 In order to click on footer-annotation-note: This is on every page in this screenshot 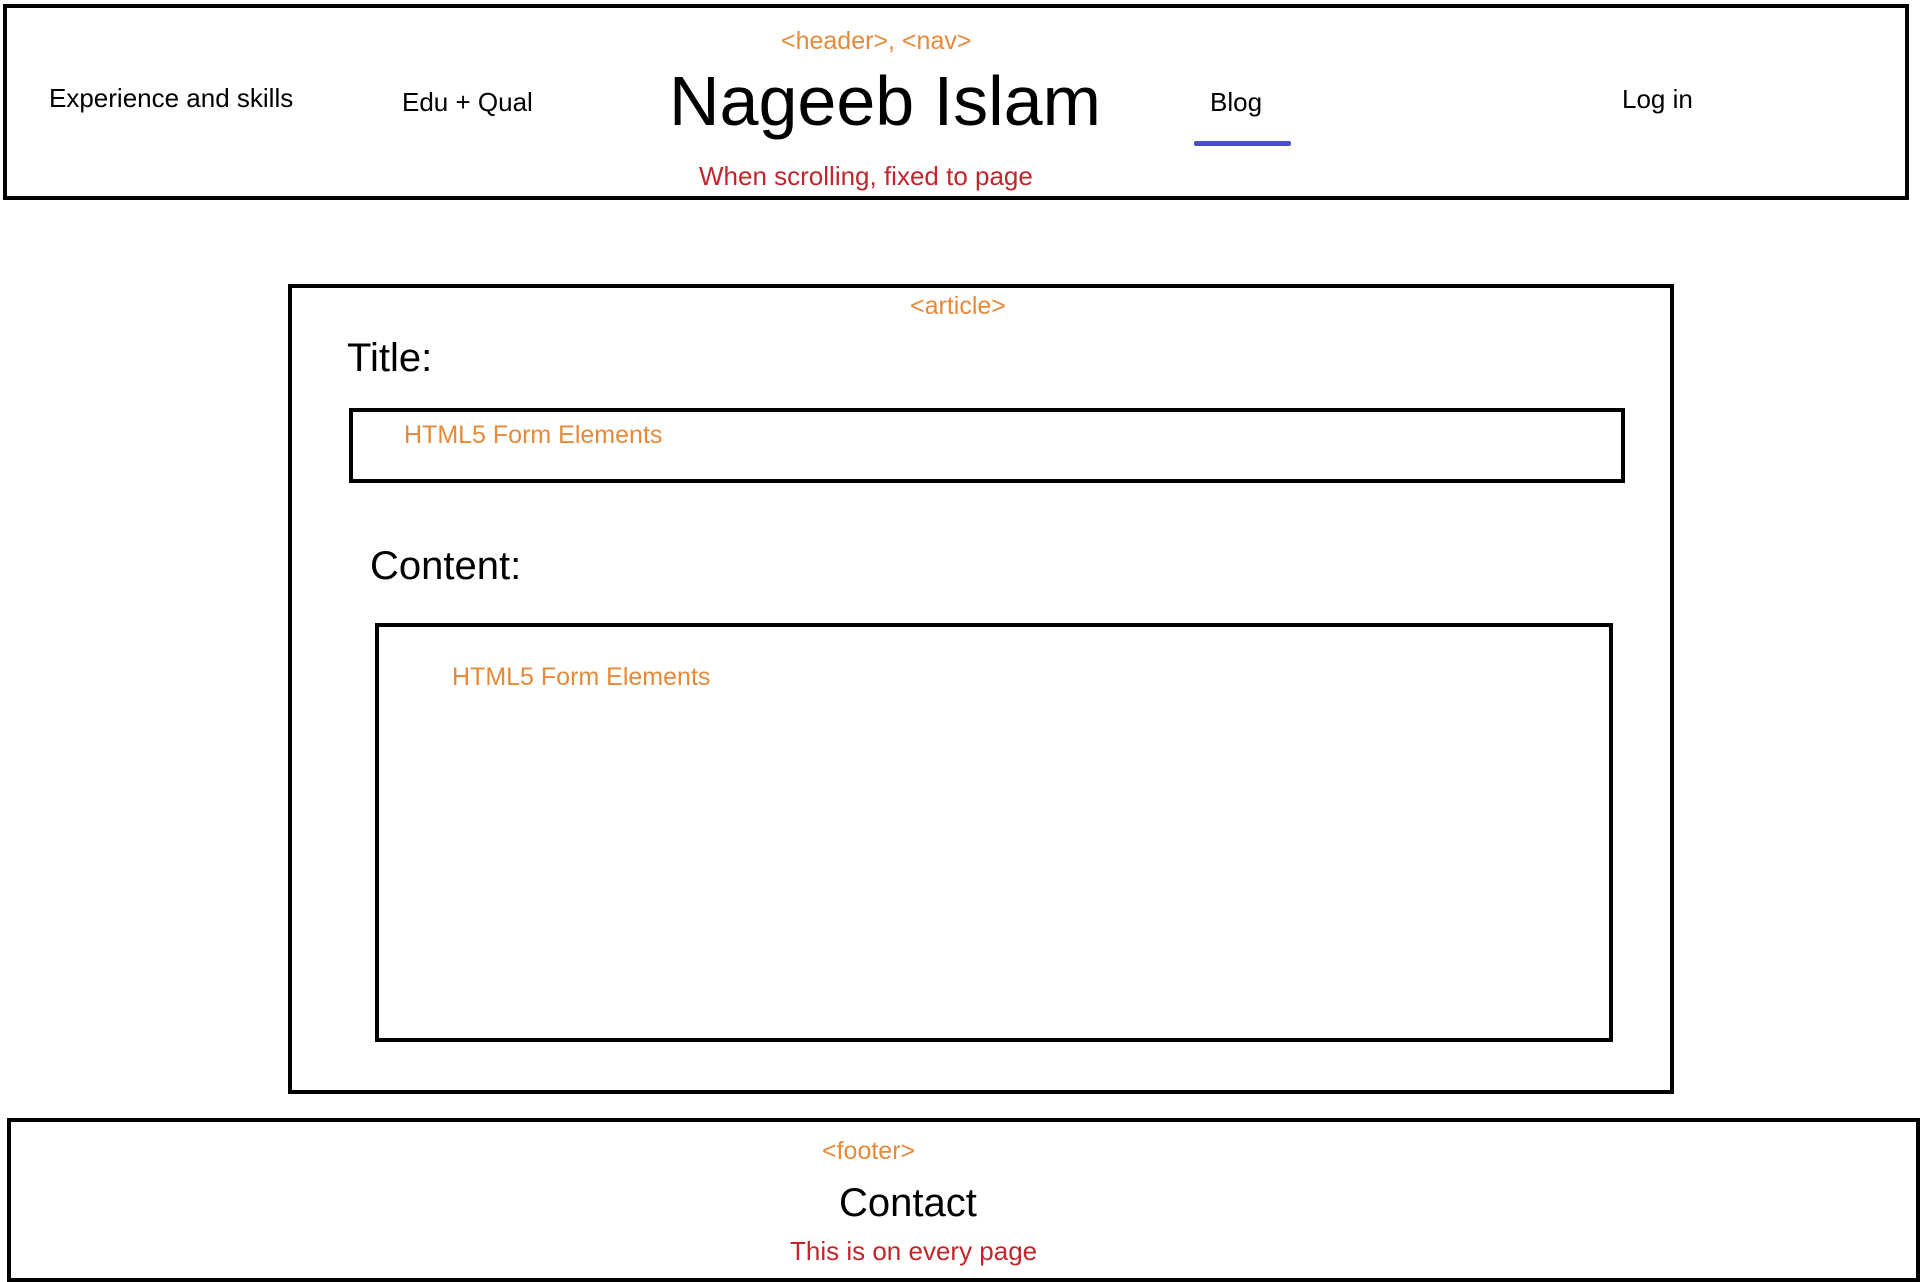, I will do `click(914, 1251)`.